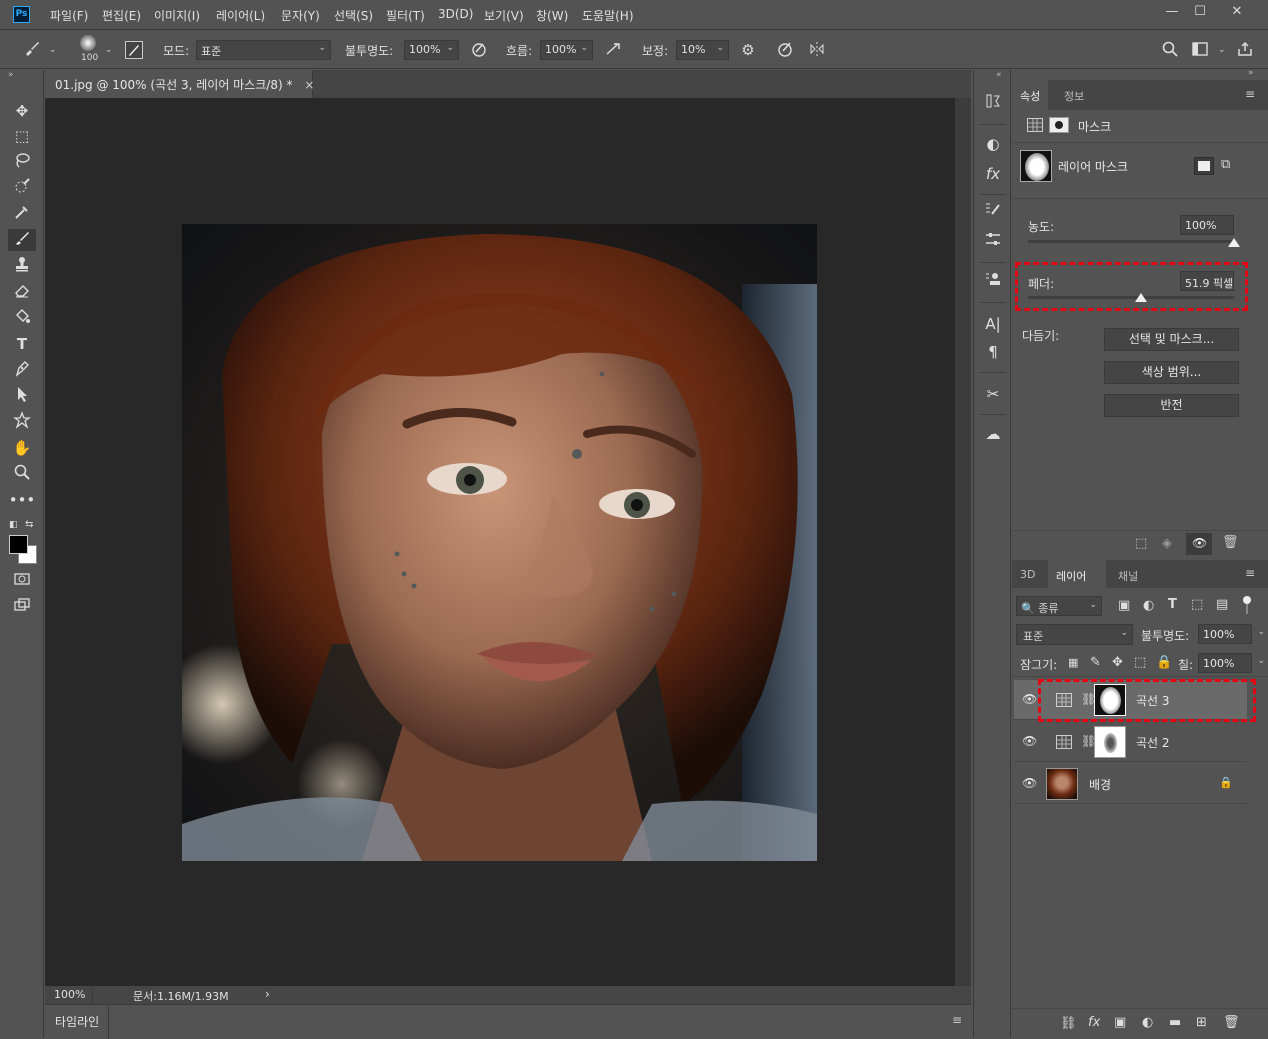 The width and height of the screenshot is (1268, 1039). What do you see at coordinates (240, 15) in the screenshot?
I see `menu-layer: 레이어(L)` at bounding box center [240, 15].